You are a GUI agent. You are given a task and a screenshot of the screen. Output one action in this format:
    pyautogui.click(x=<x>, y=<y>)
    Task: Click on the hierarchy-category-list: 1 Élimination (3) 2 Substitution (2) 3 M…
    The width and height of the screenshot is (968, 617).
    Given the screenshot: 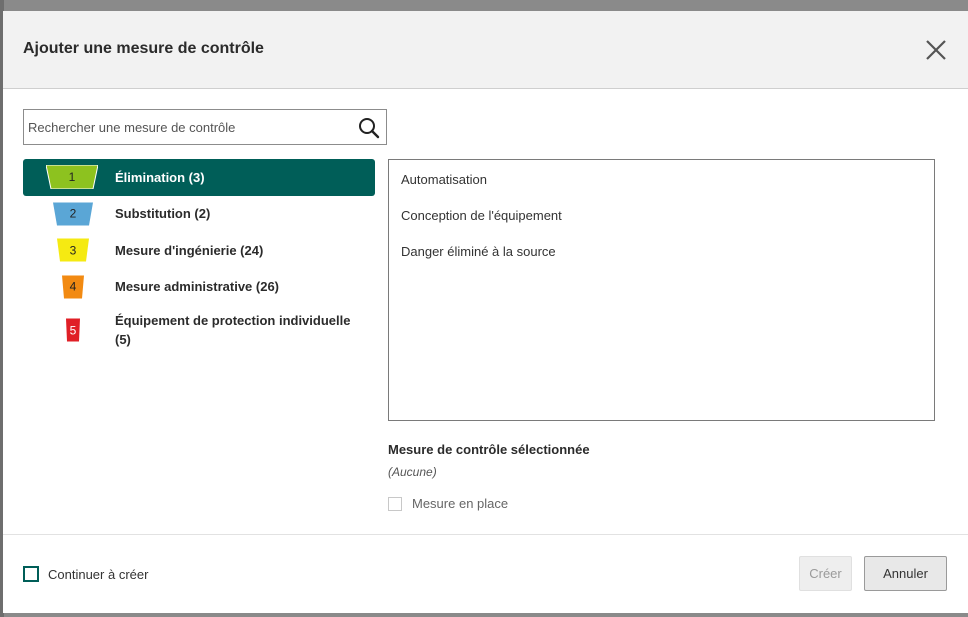 What is the action you would take?
    pyautogui.click(x=199, y=257)
    